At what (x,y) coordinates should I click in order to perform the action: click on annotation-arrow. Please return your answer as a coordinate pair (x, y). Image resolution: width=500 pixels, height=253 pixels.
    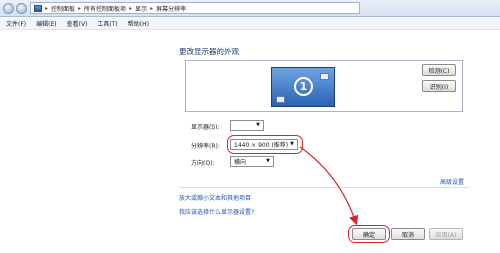
    Looking at the image, I should click on (329, 186).